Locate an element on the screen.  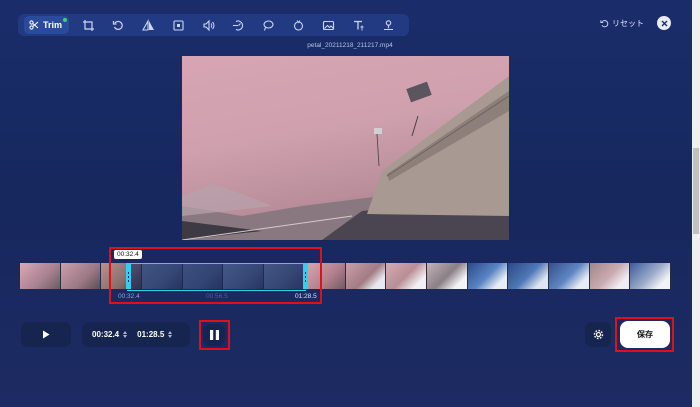
speed-icon is located at coordinates (237, 25).